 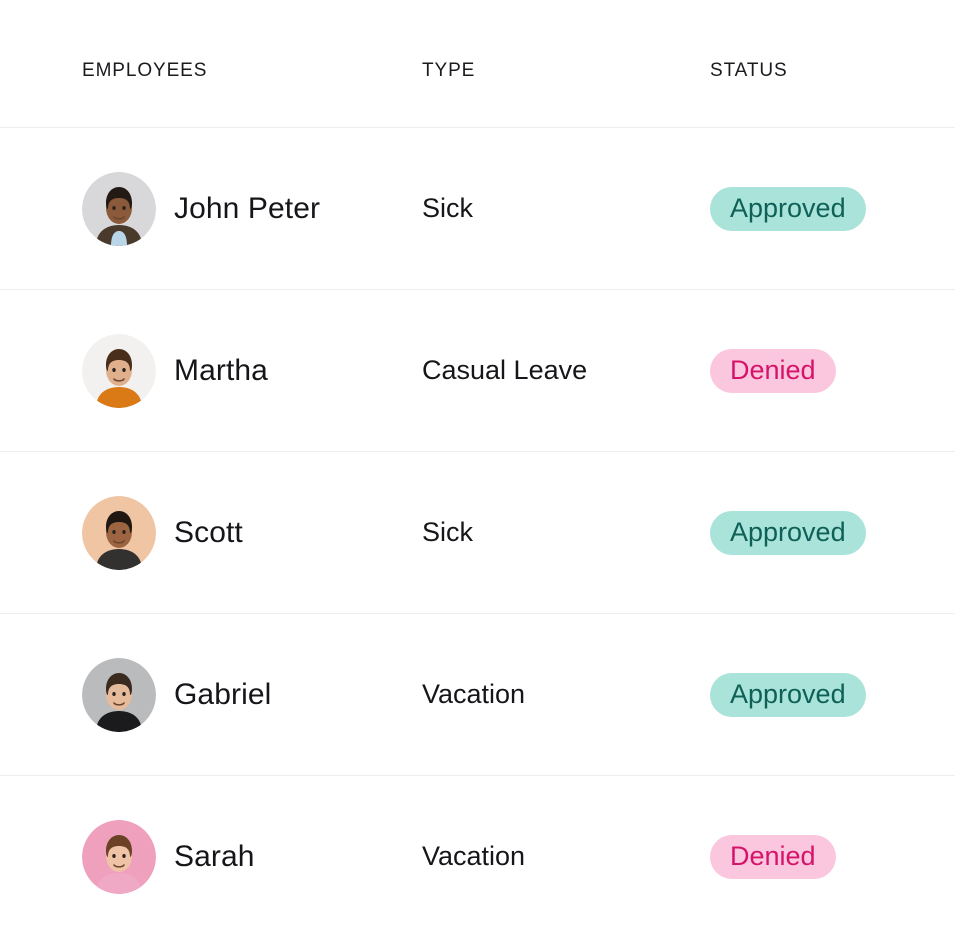 What do you see at coordinates (119, 694) in the screenshot?
I see `avatar-gabriel` at bounding box center [119, 694].